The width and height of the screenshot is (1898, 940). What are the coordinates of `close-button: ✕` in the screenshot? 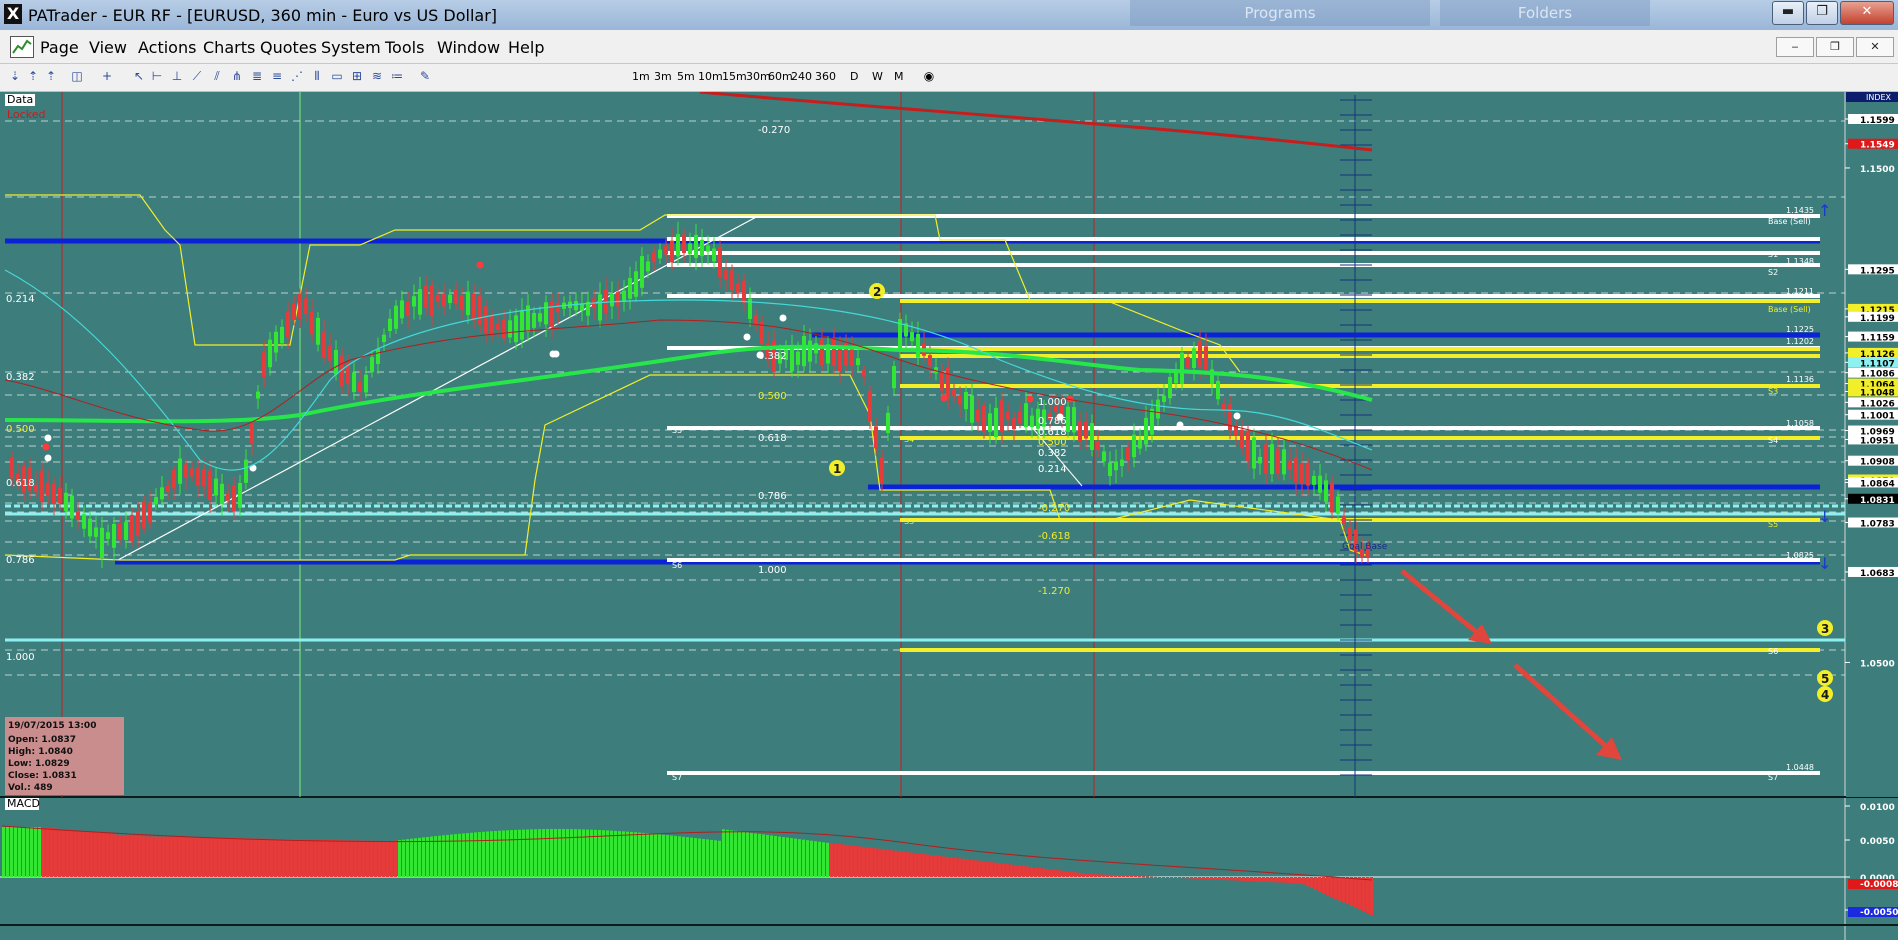 It's located at (1867, 13).